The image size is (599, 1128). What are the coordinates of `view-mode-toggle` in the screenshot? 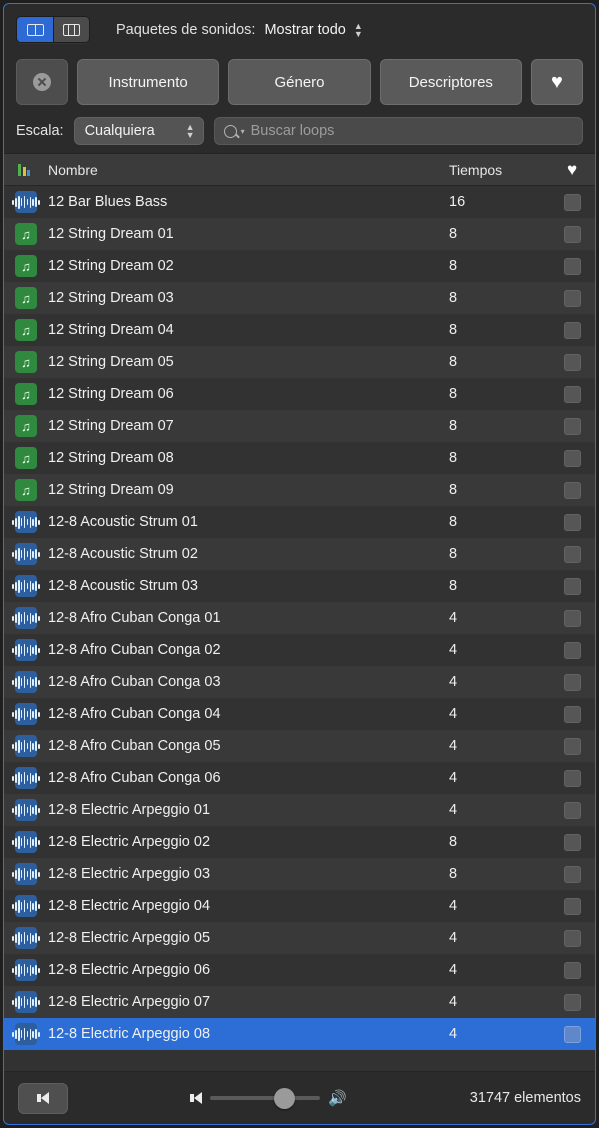 It's located at (53, 29).